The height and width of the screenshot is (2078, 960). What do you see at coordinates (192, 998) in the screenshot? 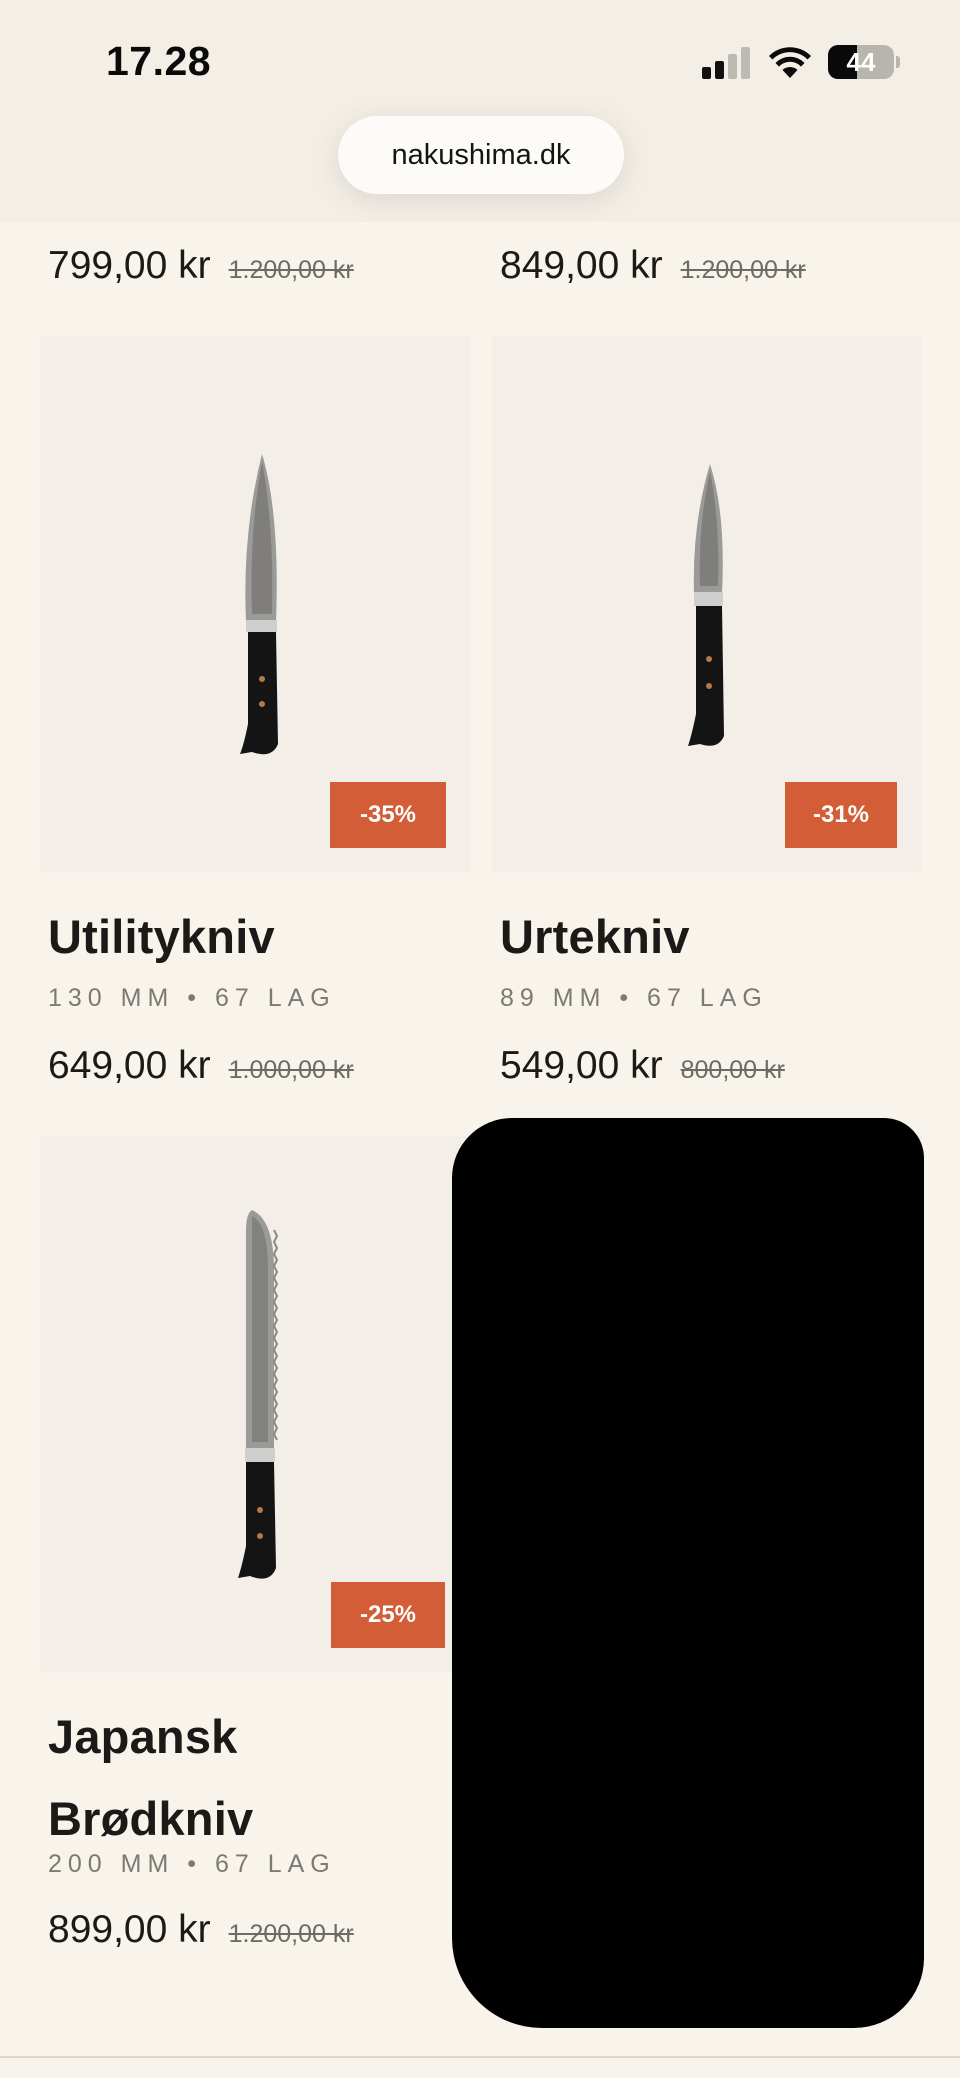
I see `product-spec: 130 MM • 67 LAG` at bounding box center [192, 998].